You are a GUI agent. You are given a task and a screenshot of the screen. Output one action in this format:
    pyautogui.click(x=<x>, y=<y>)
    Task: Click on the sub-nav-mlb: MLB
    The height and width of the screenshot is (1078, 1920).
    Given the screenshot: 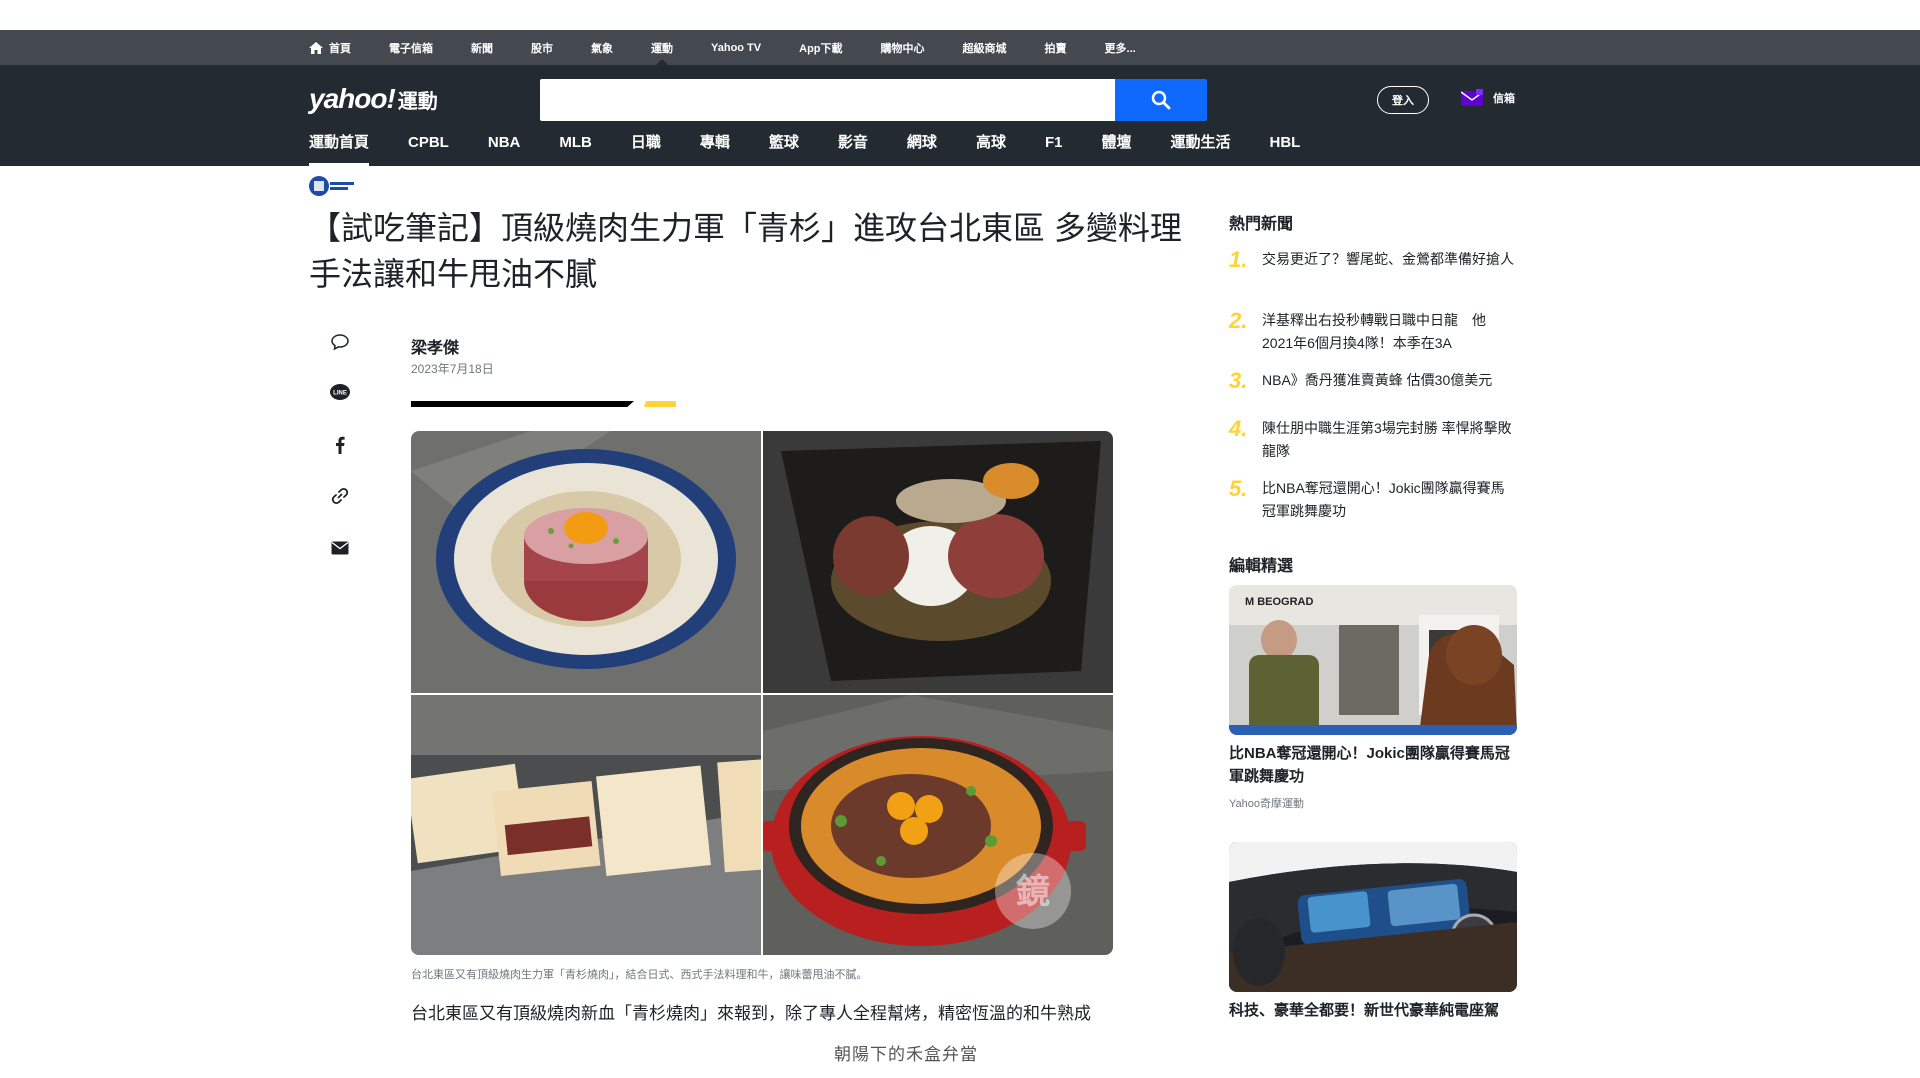 What is the action you would take?
    pyautogui.click(x=575, y=148)
    